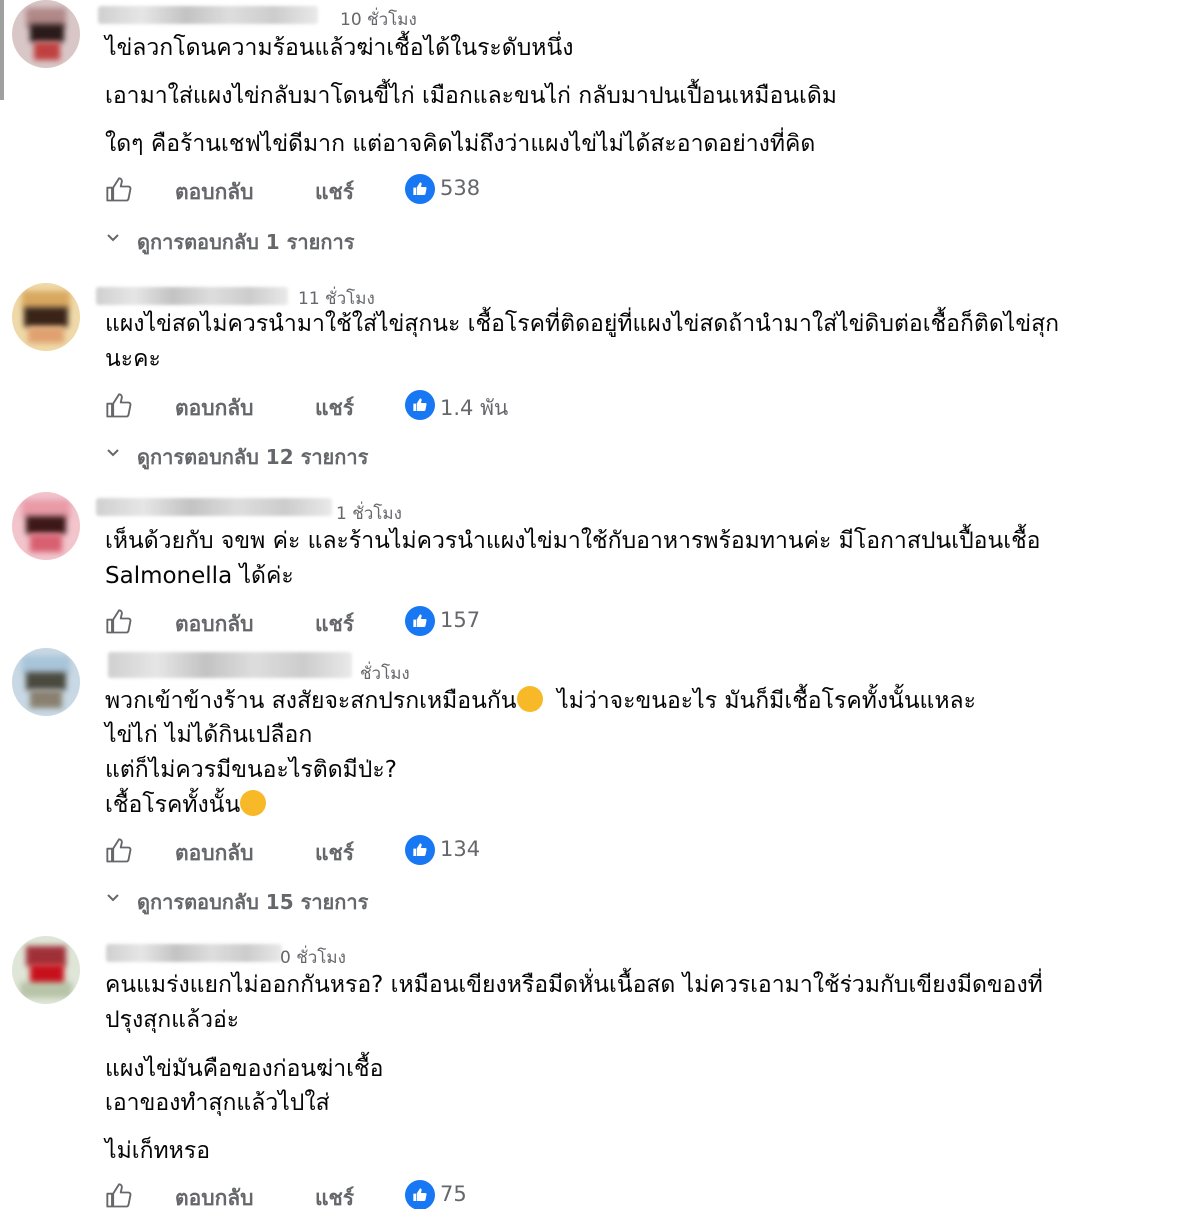 The image size is (1200, 1209). What do you see at coordinates (385, 673) in the screenshot?
I see `comment-time: ชั่วโมง` at bounding box center [385, 673].